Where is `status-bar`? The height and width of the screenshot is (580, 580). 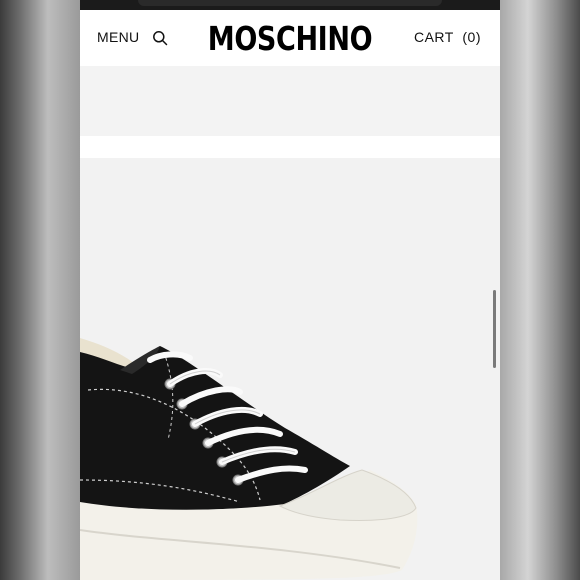
status-bar is located at coordinates (290, 5).